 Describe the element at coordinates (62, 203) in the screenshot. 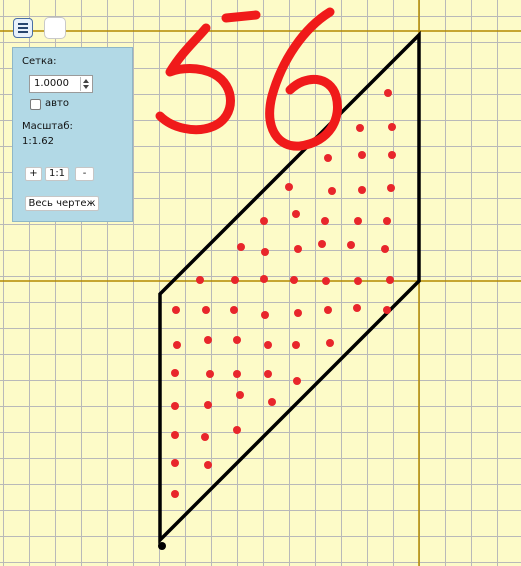

I see `fit-all-button: Весь чертеж` at that location.